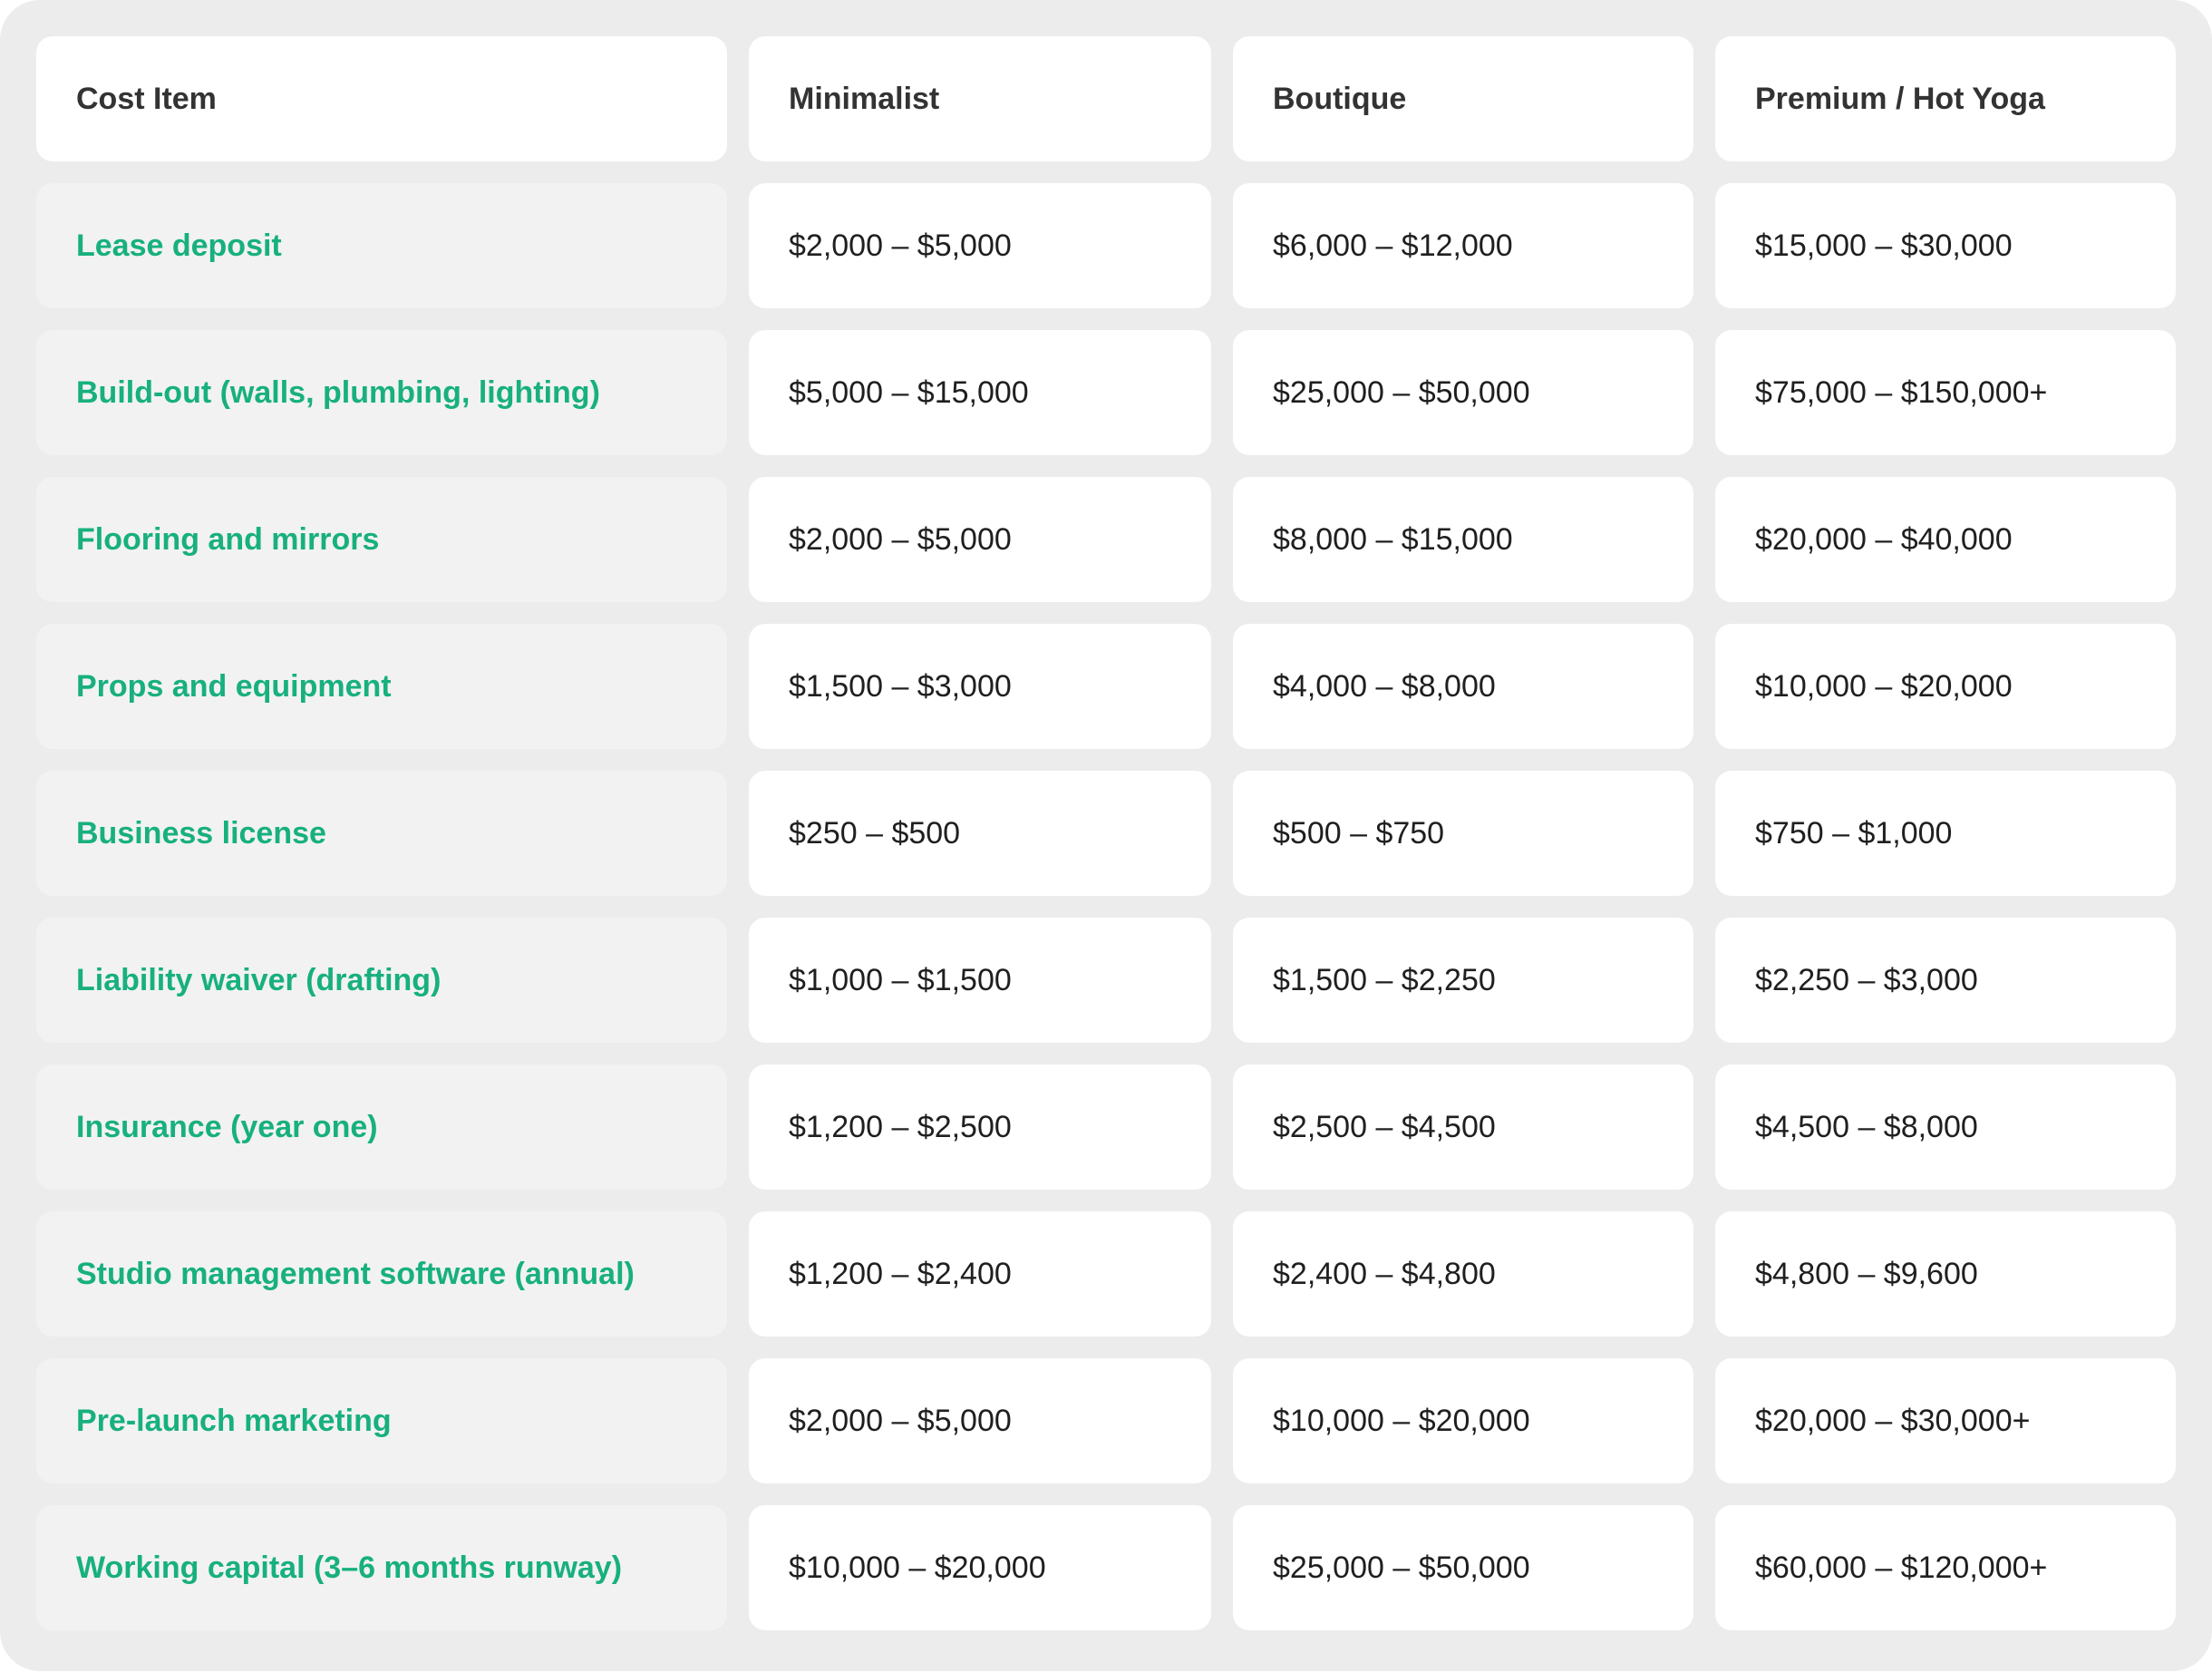 The image size is (2212, 1672). What do you see at coordinates (1463, 246) in the screenshot?
I see `boutique-cost: $6,000 – $12,000` at bounding box center [1463, 246].